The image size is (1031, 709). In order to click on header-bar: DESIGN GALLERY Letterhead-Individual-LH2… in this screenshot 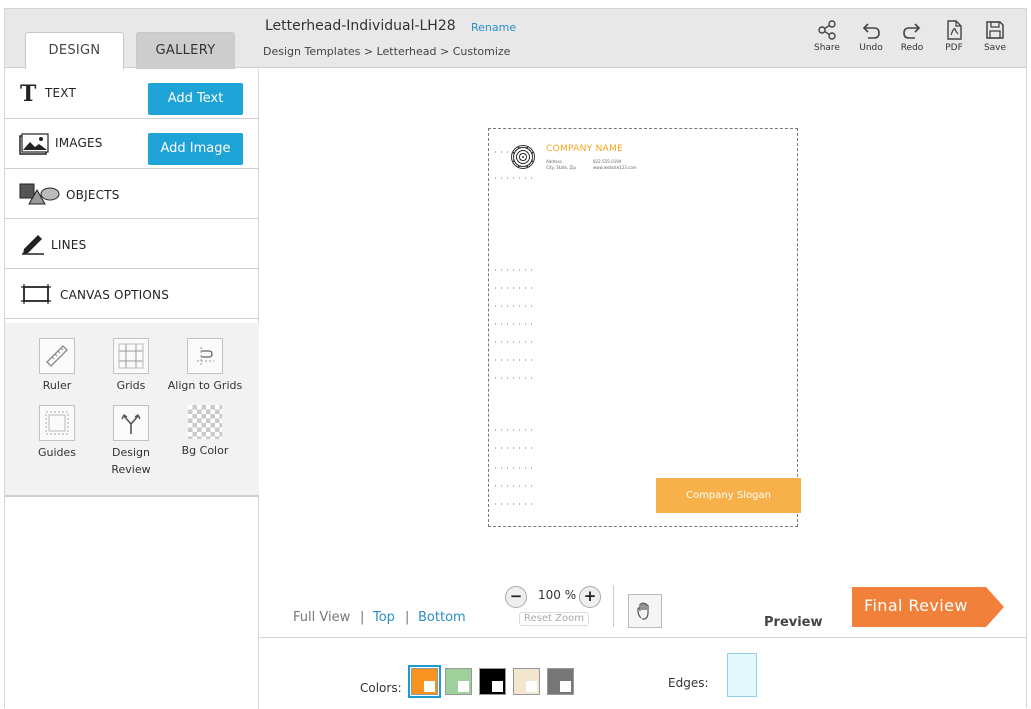, I will do `click(515, 39)`.